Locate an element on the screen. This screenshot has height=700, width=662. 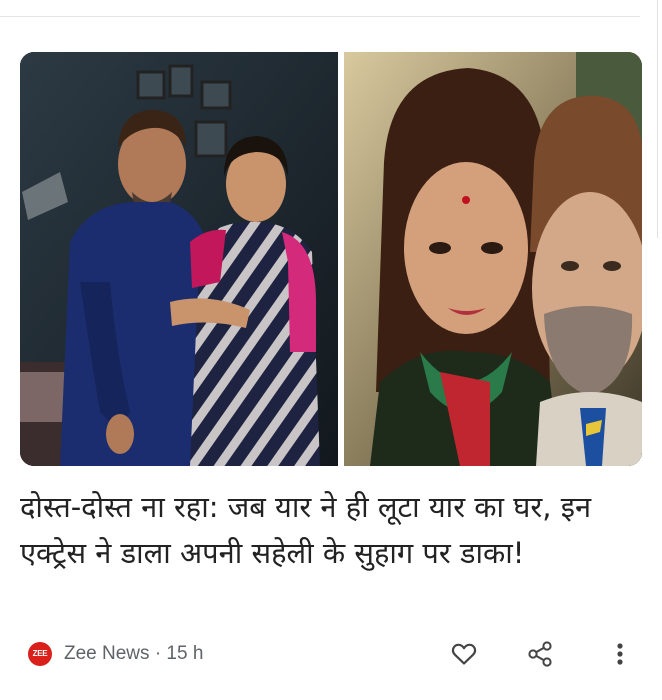
top-divider is located at coordinates (320, 16).